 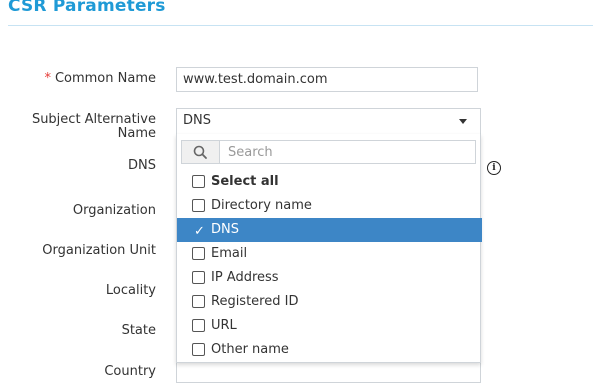 What do you see at coordinates (329, 230) in the screenshot?
I see `option-dns: ✓ DNS` at bounding box center [329, 230].